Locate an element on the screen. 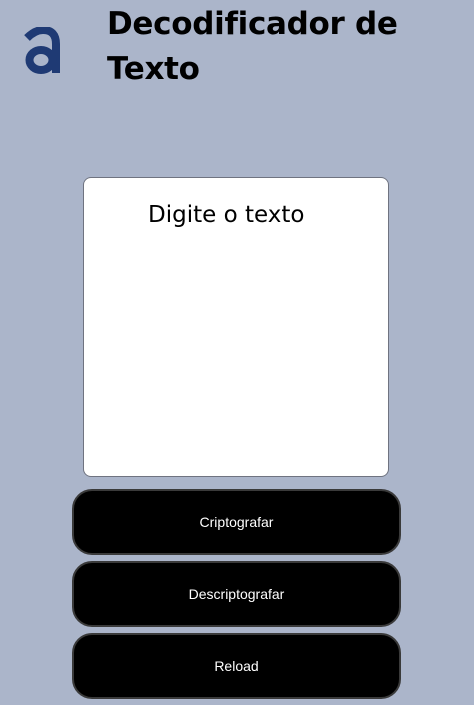  encrypt-button: Criptografar is located at coordinates (236, 522).